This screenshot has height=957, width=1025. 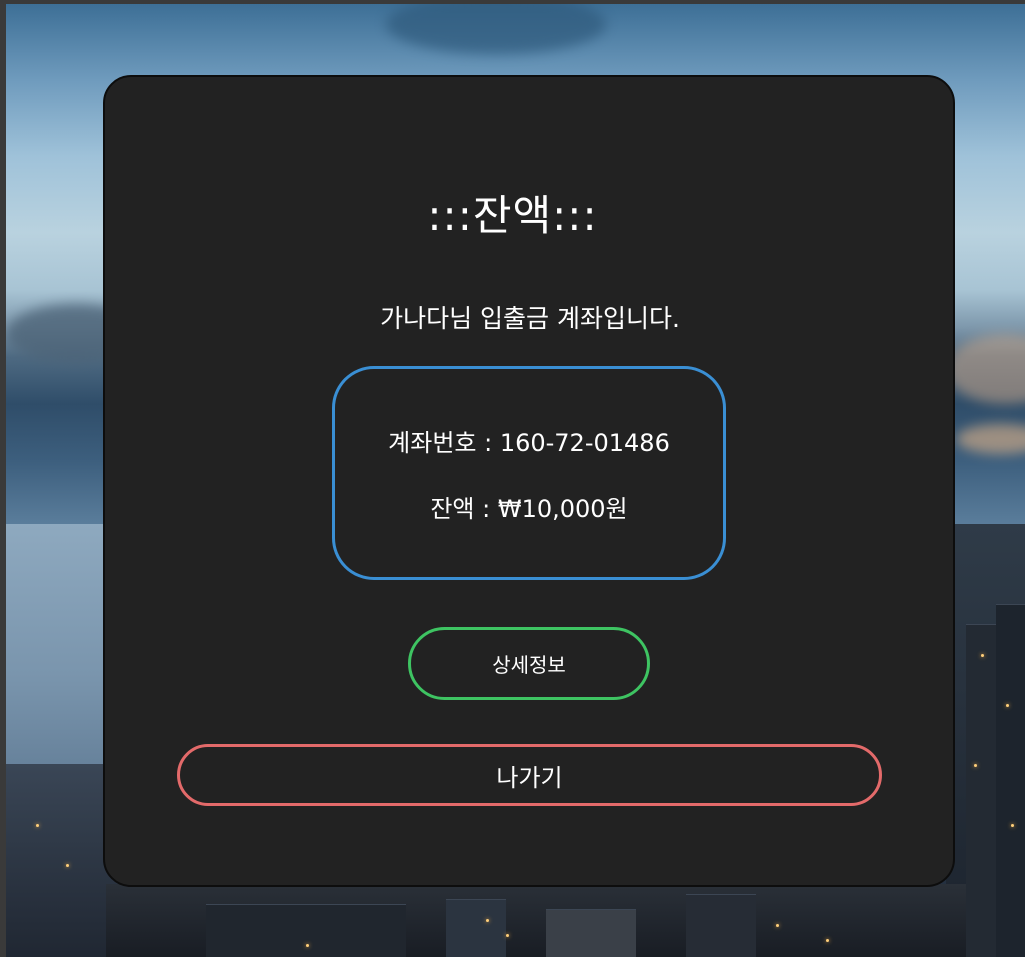 I want to click on detail-button: 상세정보, so click(x=529, y=663).